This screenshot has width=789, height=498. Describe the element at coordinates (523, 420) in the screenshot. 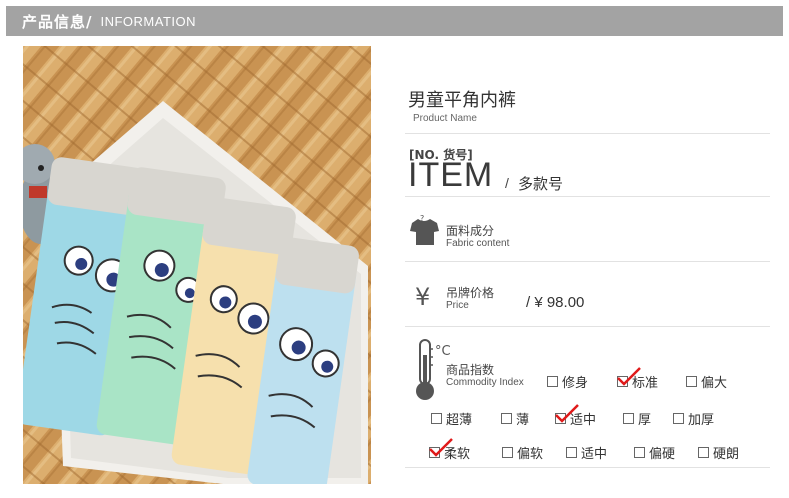

I see `option-label: 薄` at that location.